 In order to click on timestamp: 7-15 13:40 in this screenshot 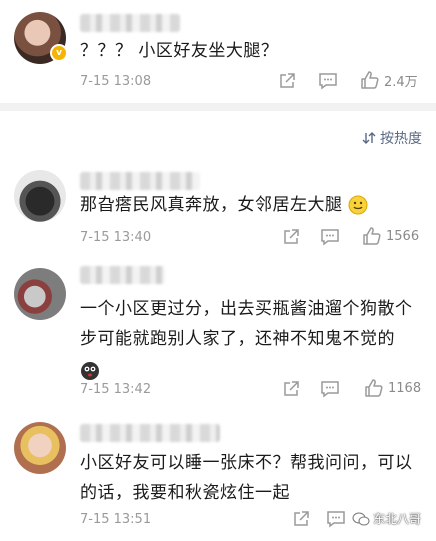, I will do `click(116, 237)`.